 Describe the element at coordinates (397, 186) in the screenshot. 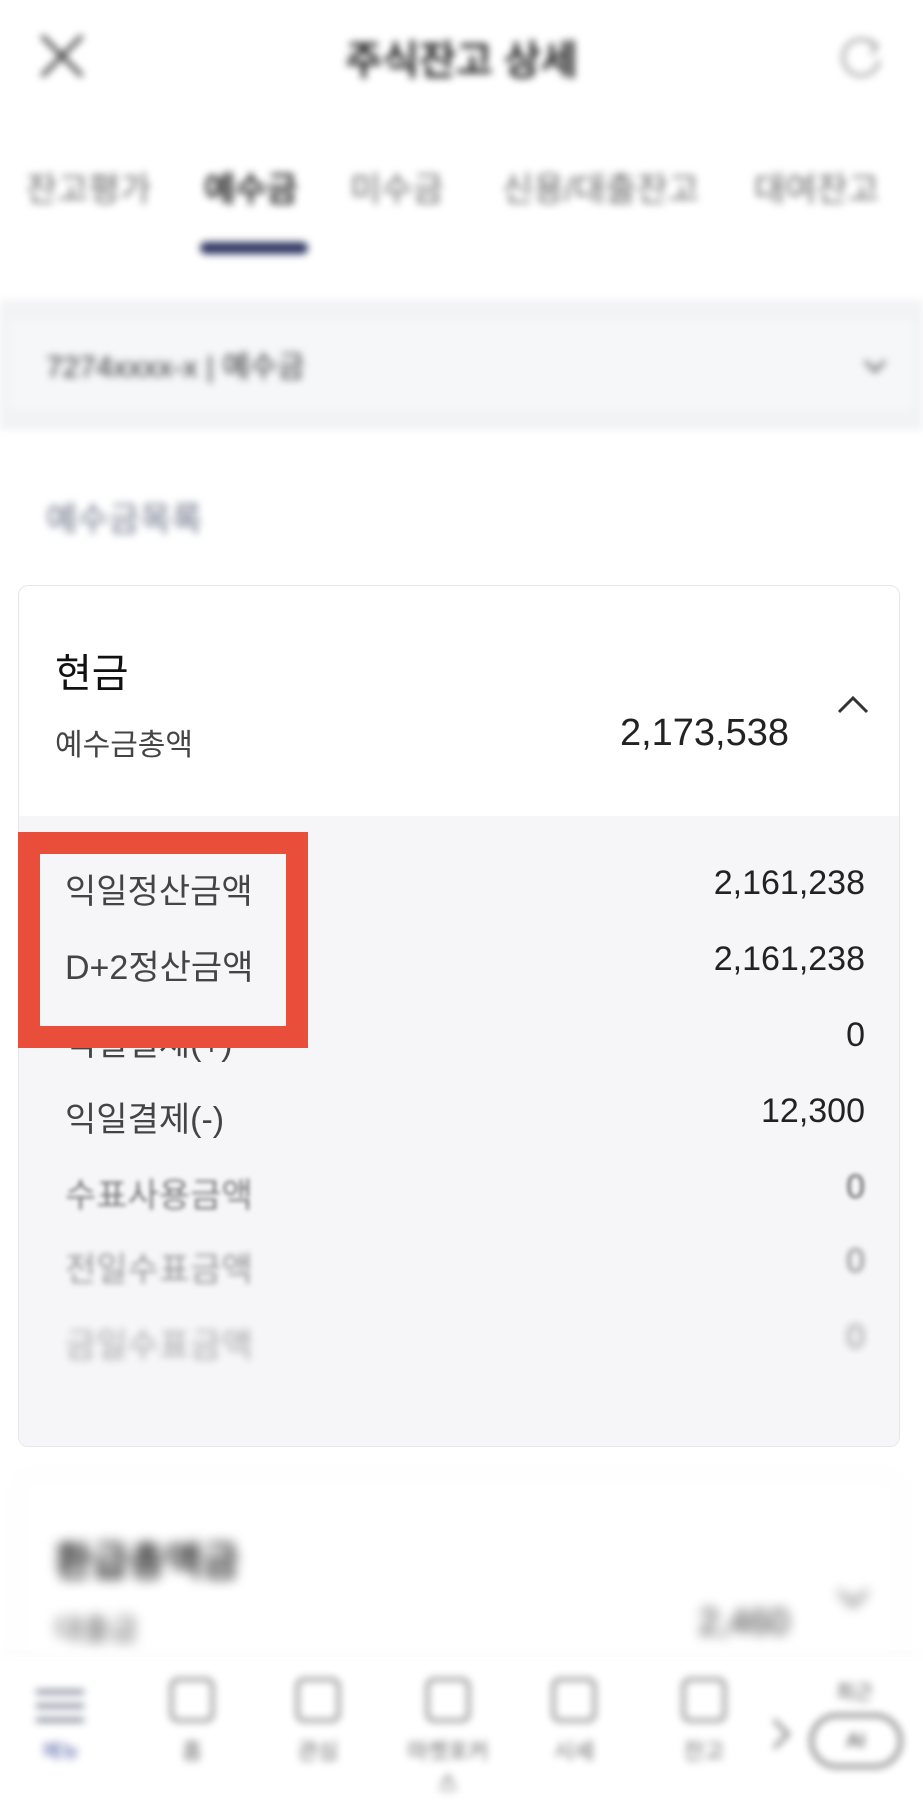

I see `tab-receivable: 미수금` at that location.